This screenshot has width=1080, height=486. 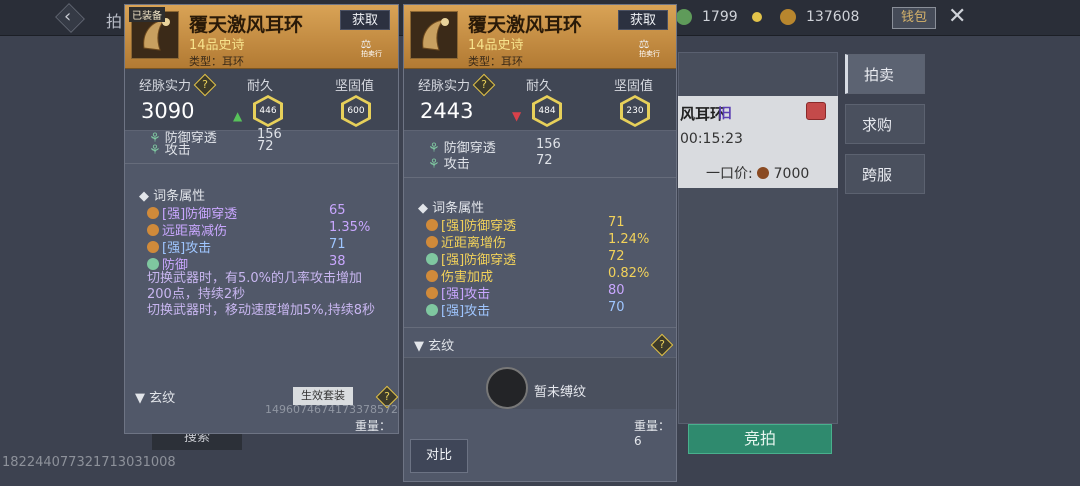 I want to click on bid-button: 竞拍, so click(x=760, y=439).